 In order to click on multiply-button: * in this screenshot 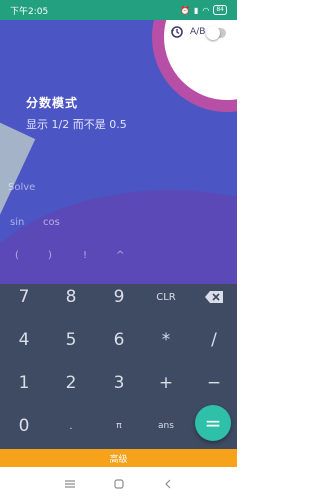, I will do `click(166, 340)`.